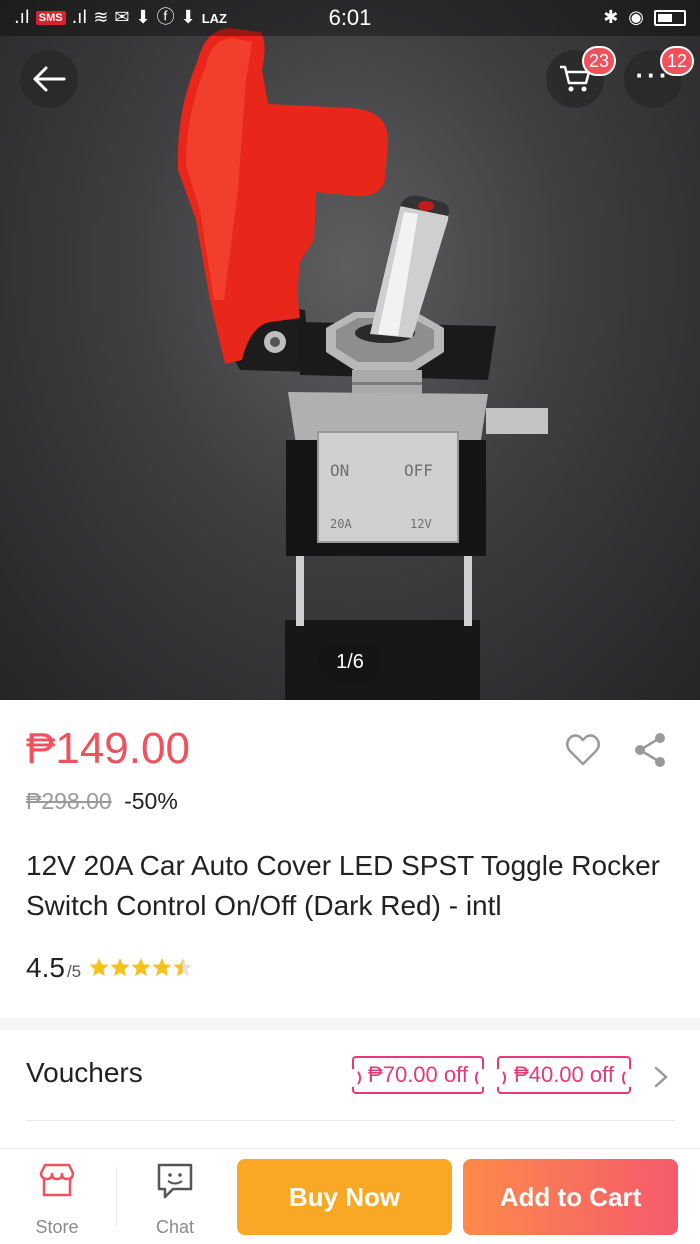 The height and width of the screenshot is (1244, 700). What do you see at coordinates (670, 18) in the screenshot?
I see `battery-icon` at bounding box center [670, 18].